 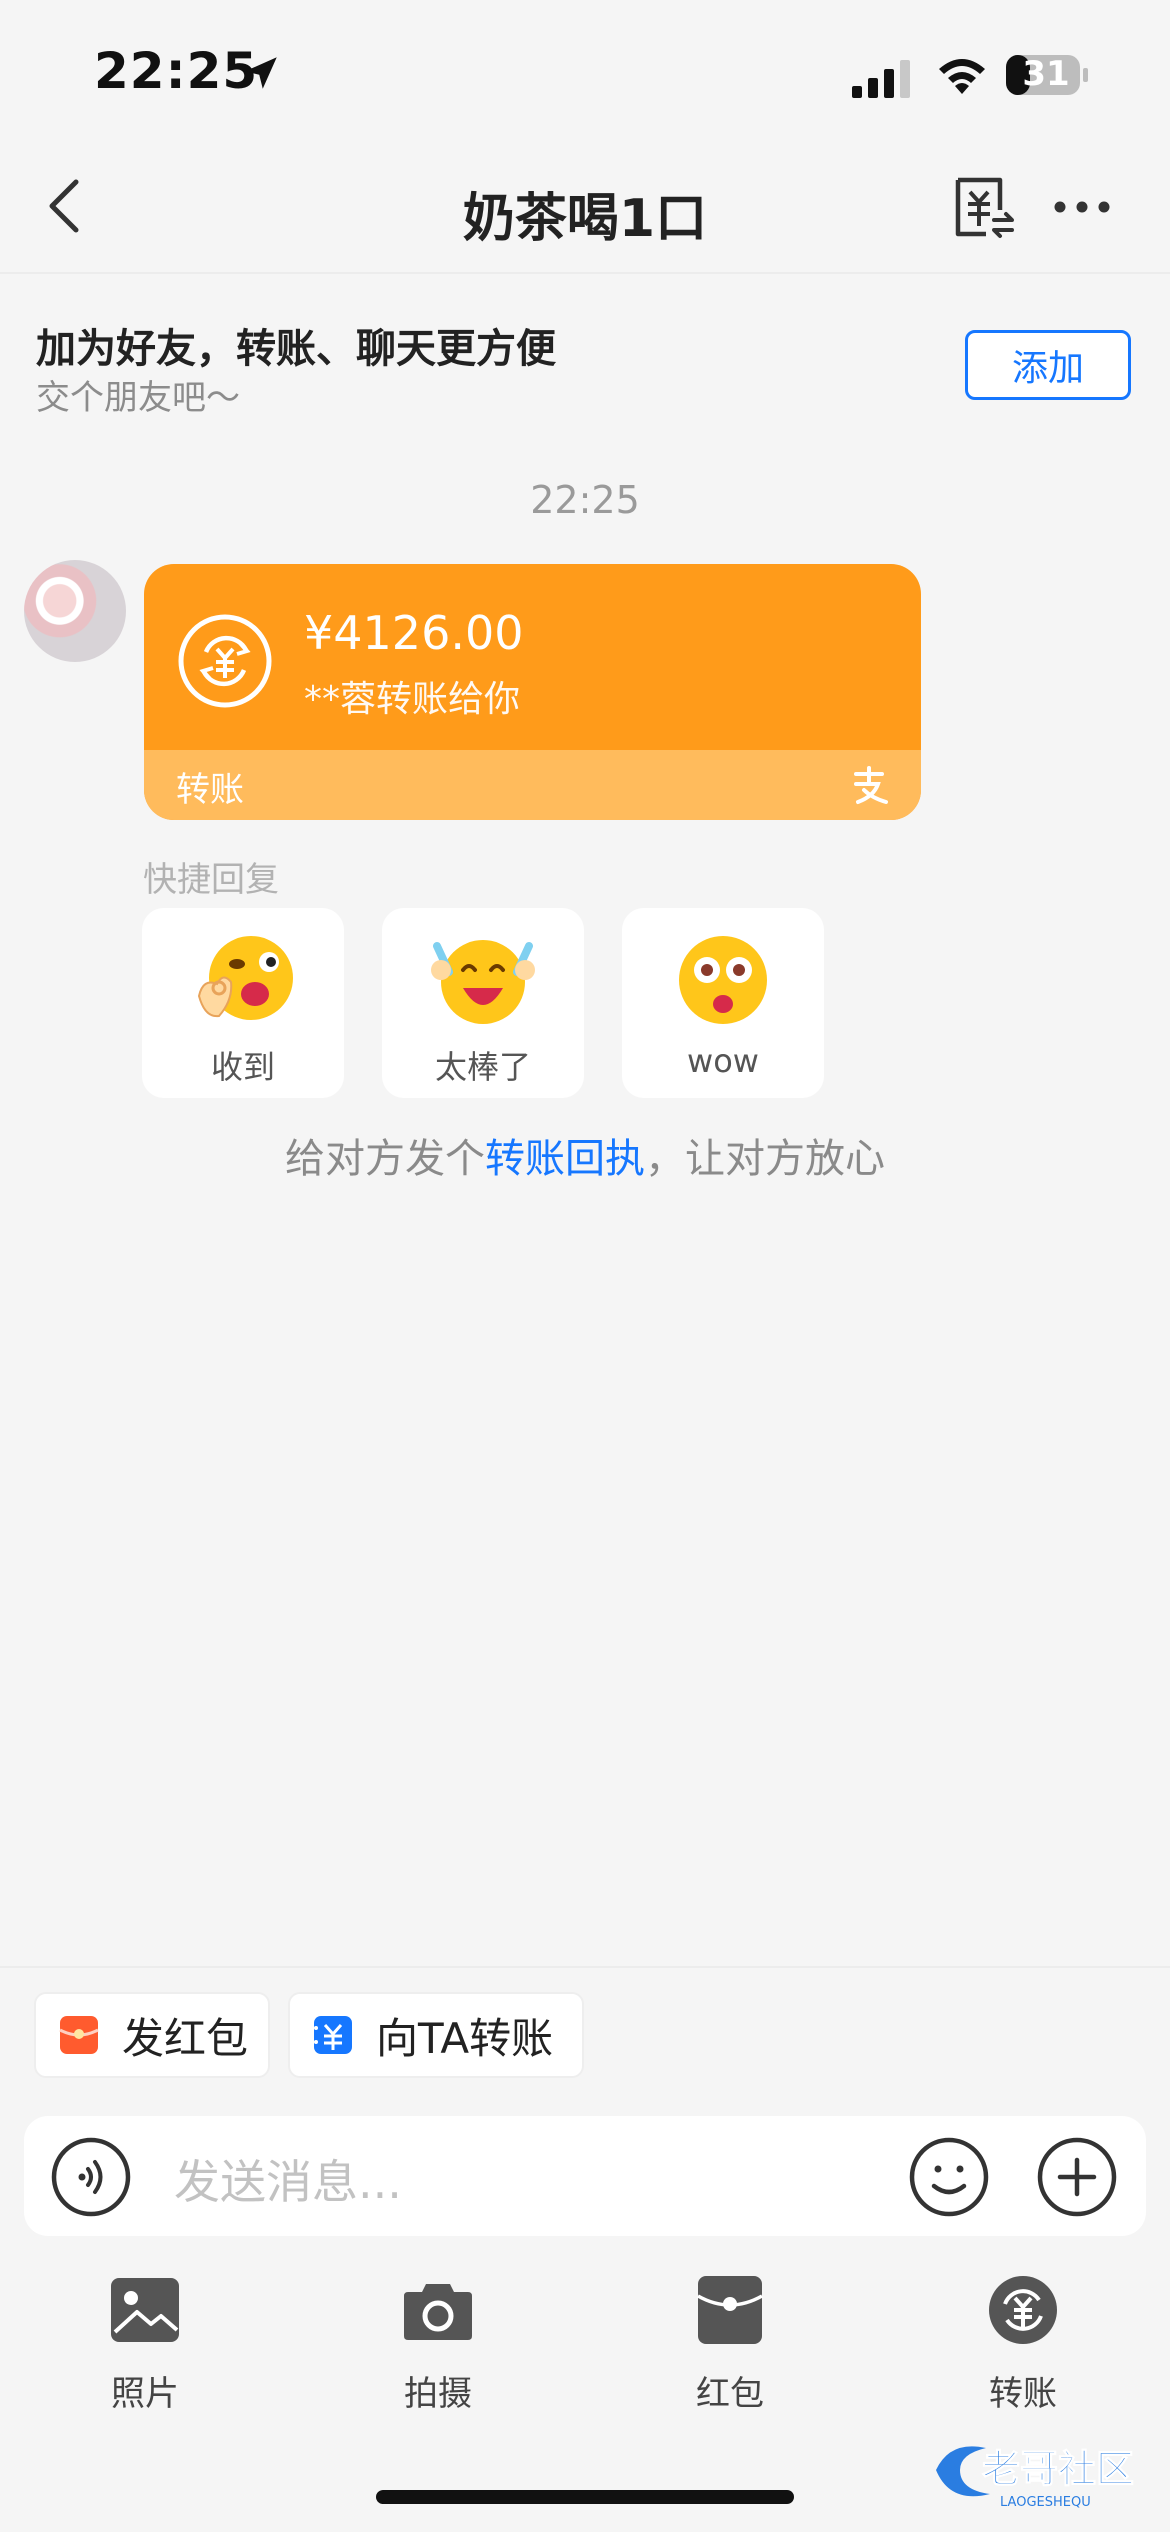 What do you see at coordinates (211, 880) in the screenshot?
I see `quick-reply-label: 快捷回复` at bounding box center [211, 880].